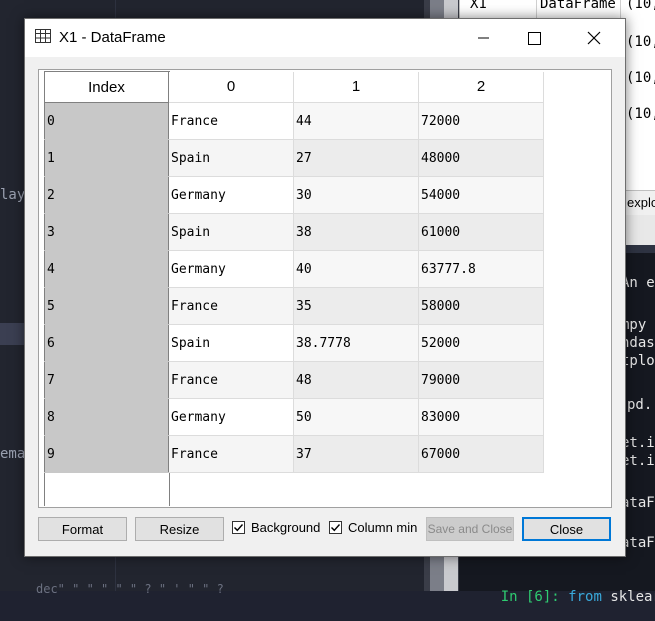 This screenshot has height=621, width=655. Describe the element at coordinates (106, 454) in the screenshot. I see `row-index-cell: 9` at that location.